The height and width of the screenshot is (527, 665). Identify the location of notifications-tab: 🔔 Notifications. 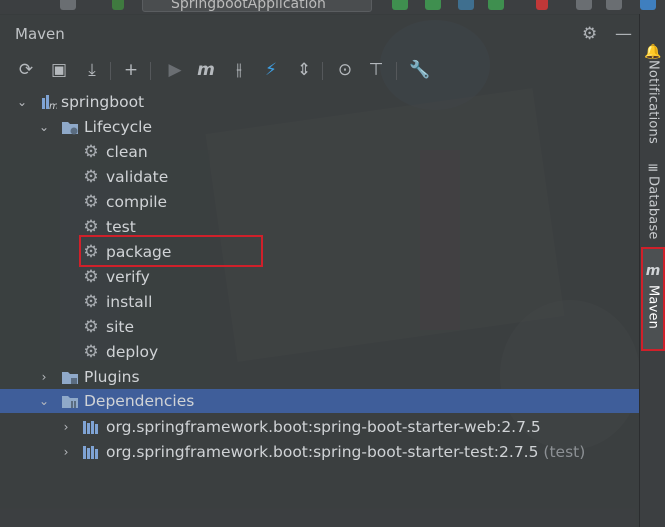
(652, 94).